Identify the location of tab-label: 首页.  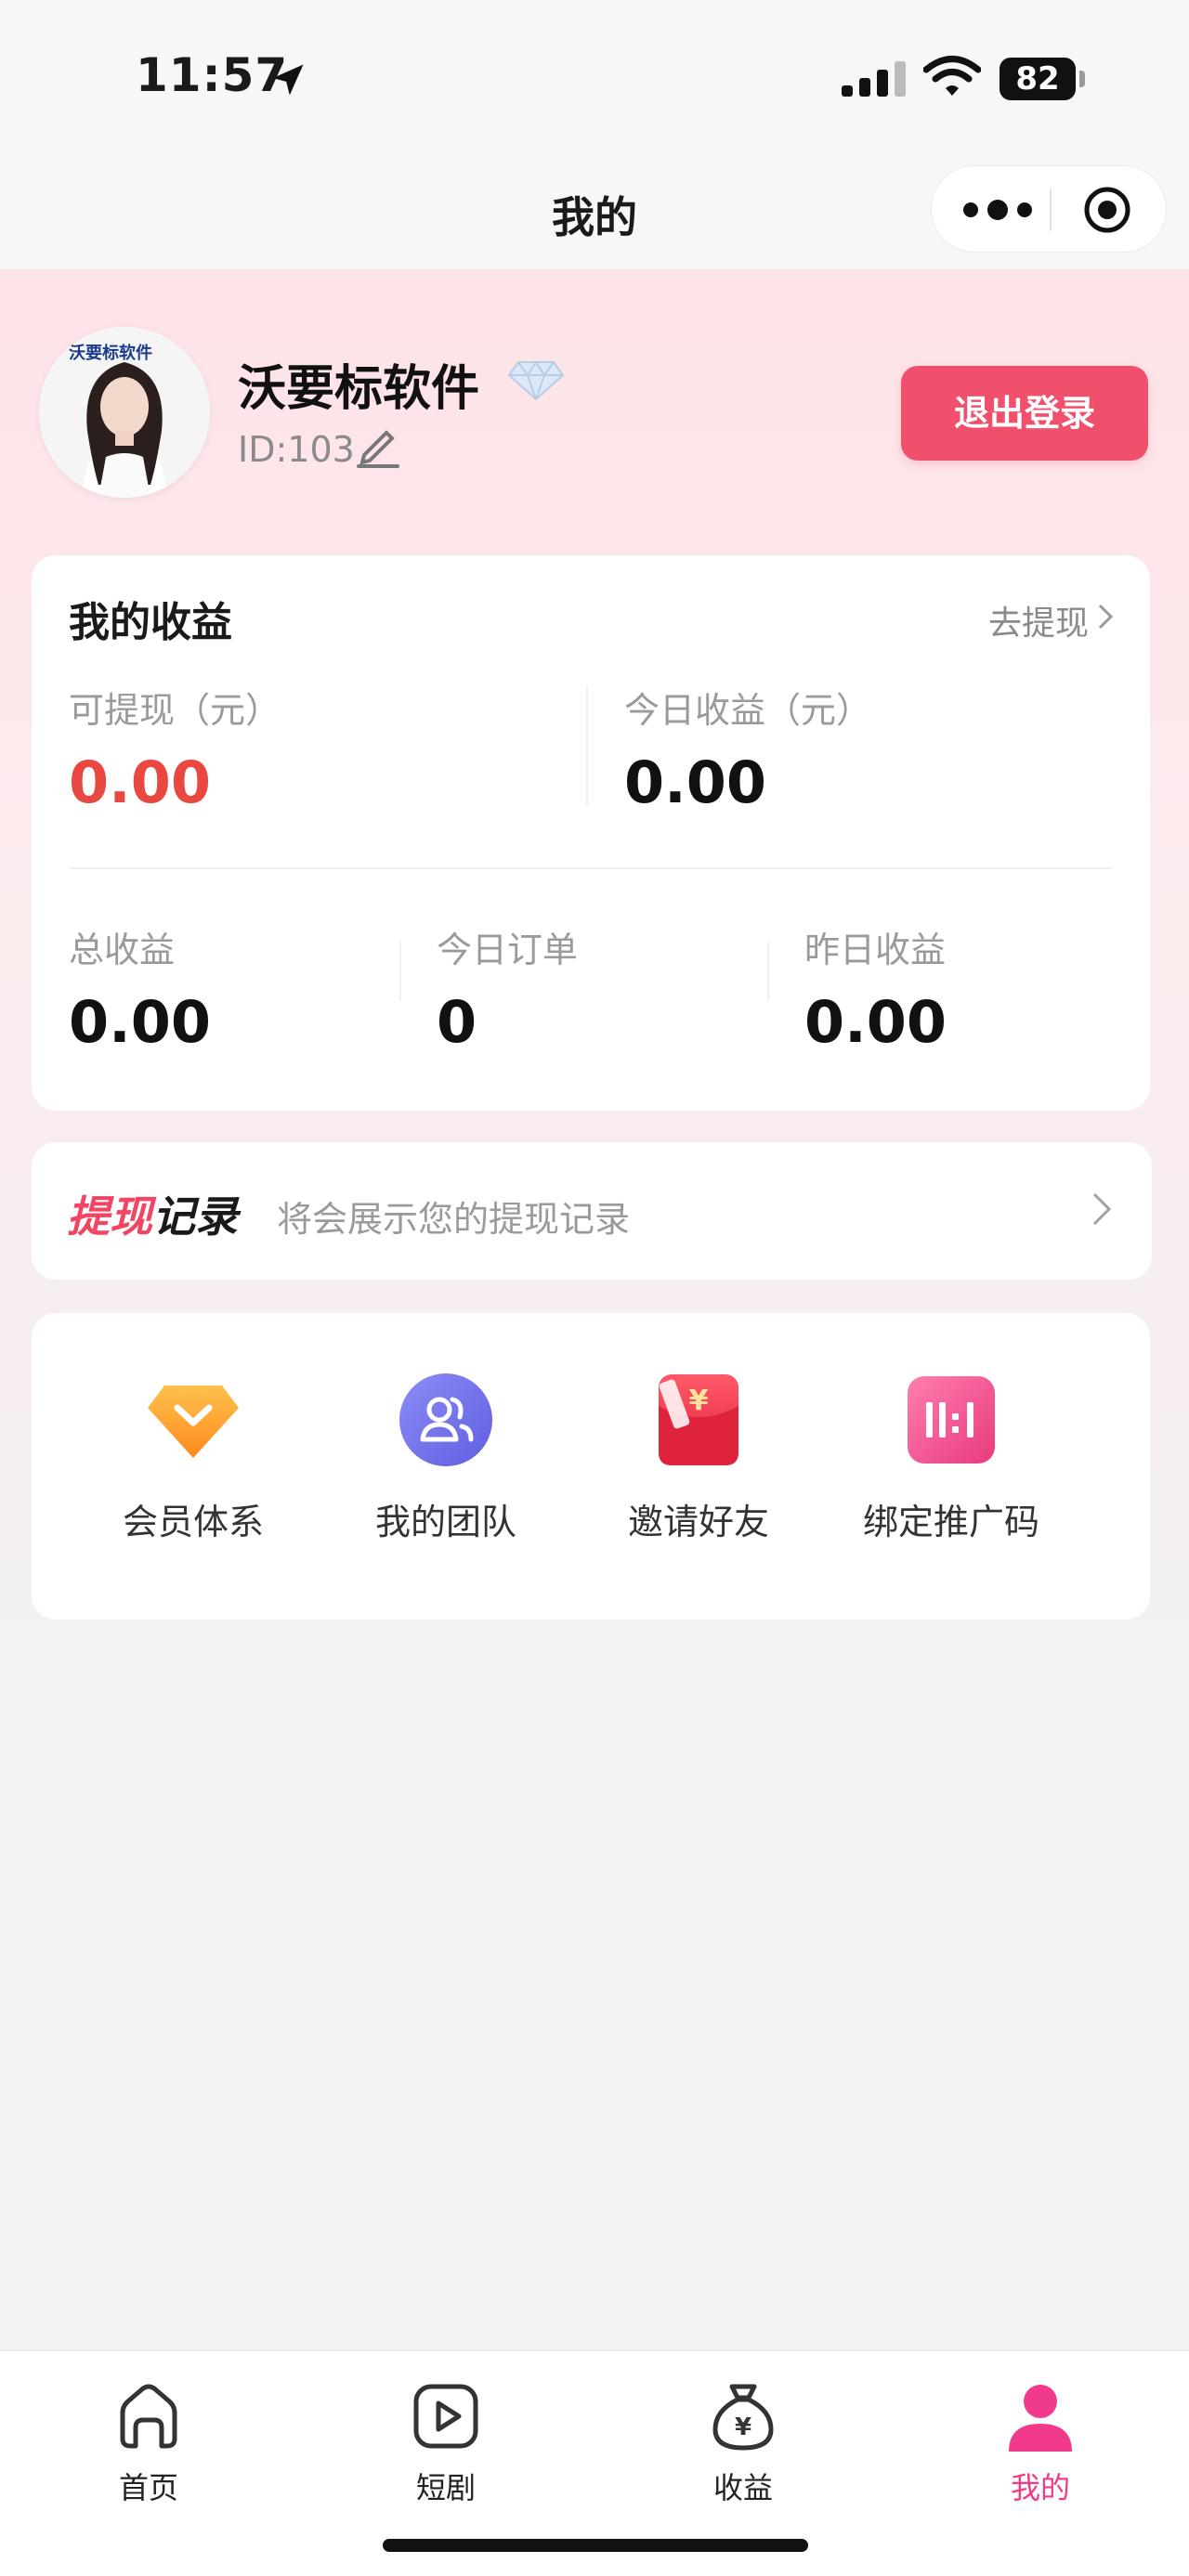
(148, 2487).